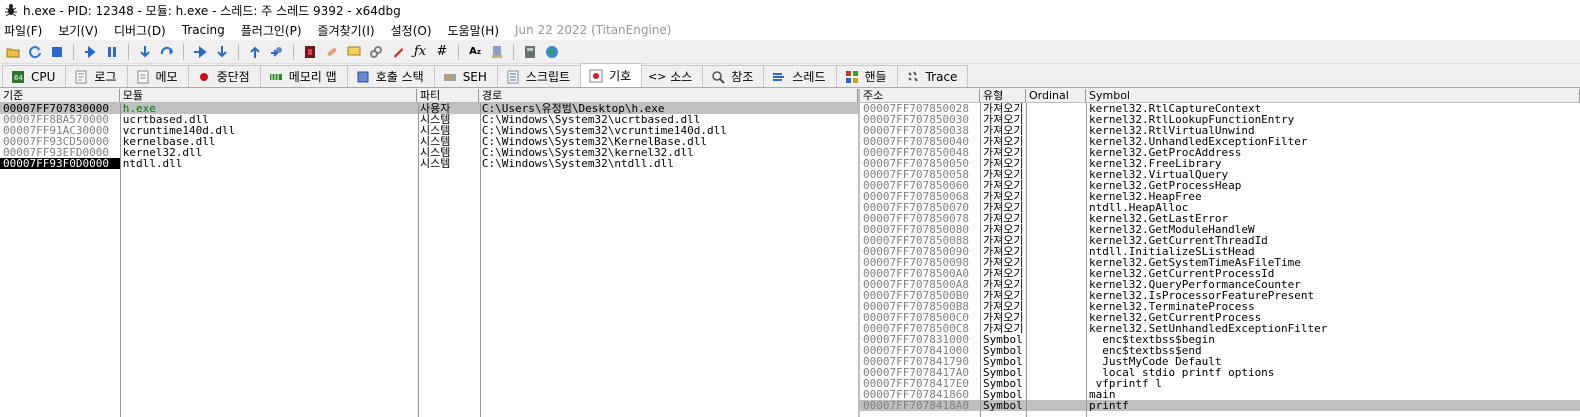 The width and height of the screenshot is (1580, 417). I want to click on step-over-icon, so click(167, 52).